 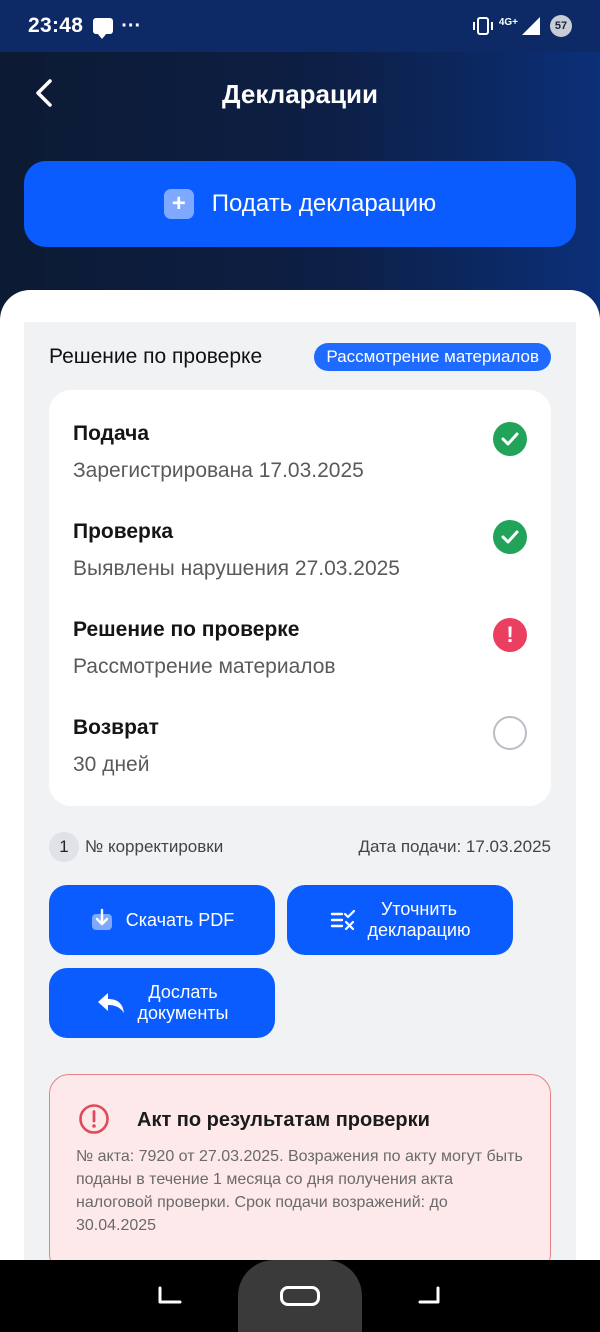 I want to click on step-check: Проверка Выявлены нарушения 27.03.2025, so click(x=300, y=560).